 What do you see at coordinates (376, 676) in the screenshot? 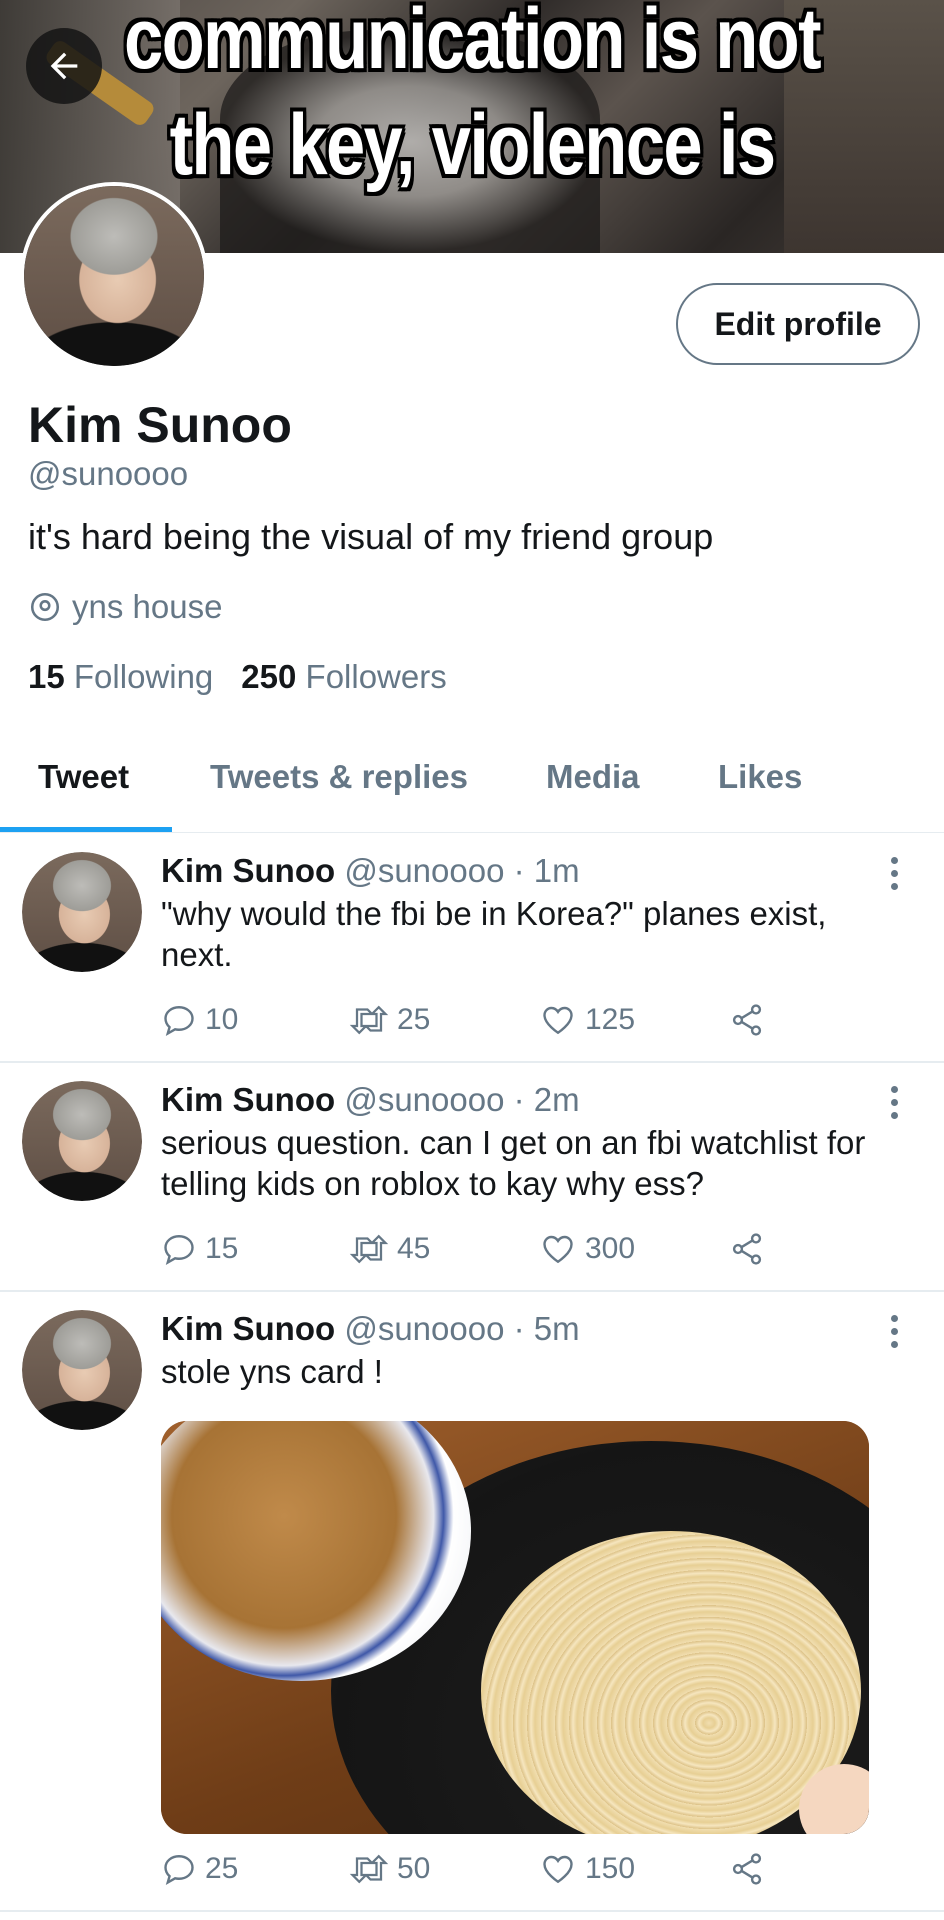
I see `followers-label: Followers` at bounding box center [376, 676].